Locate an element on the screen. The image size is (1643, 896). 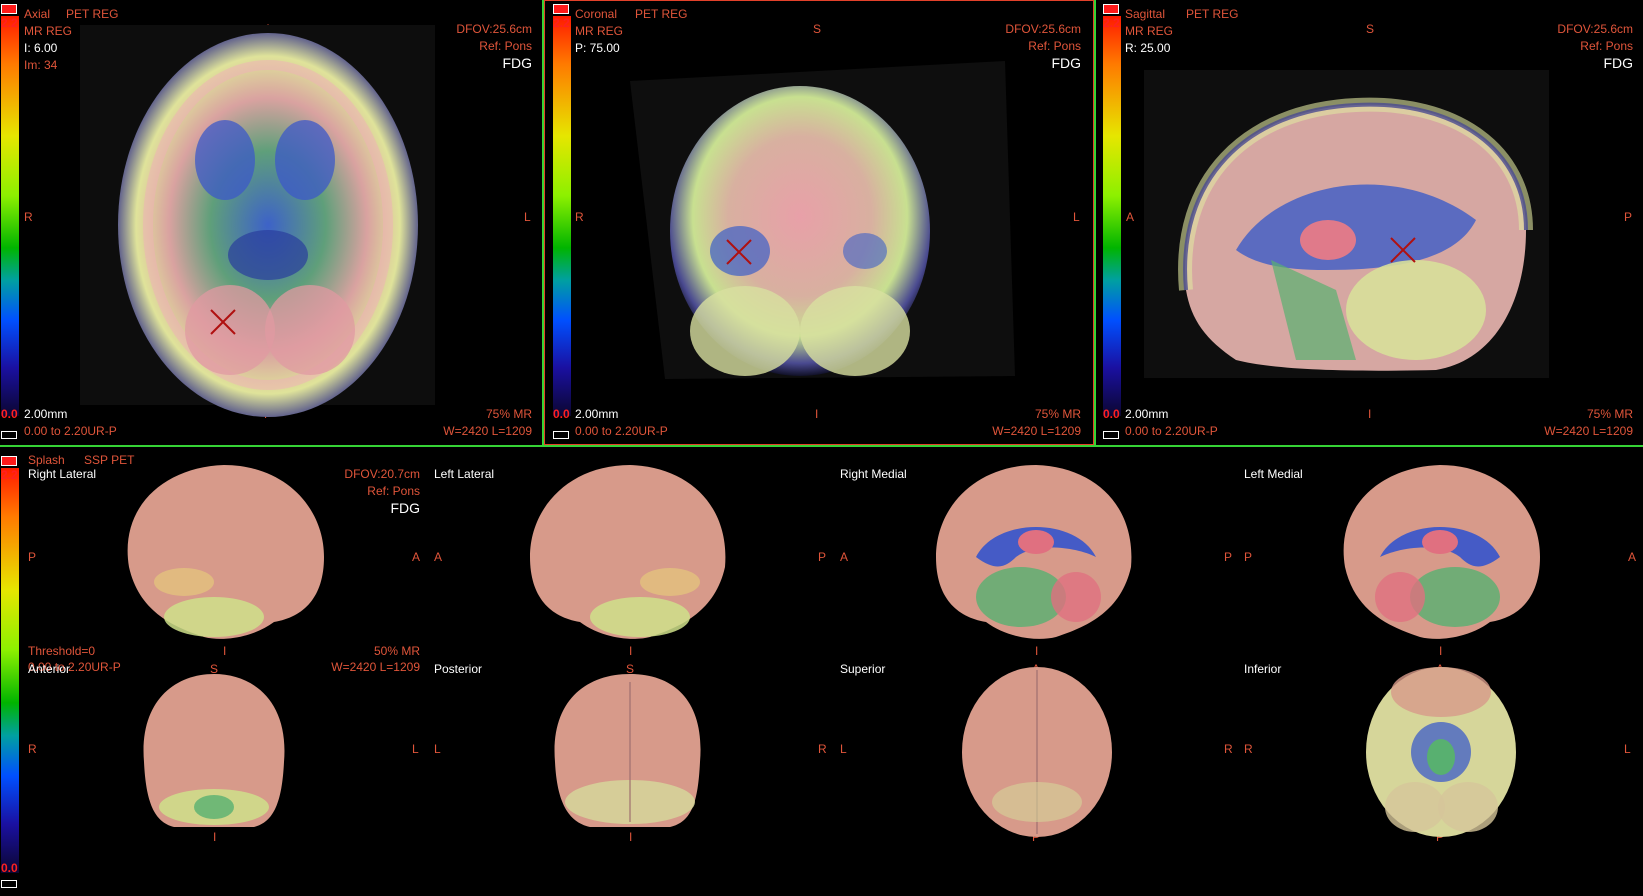
view-left-medial: Left Medial S I P A is located at coordinates (1440, 557).